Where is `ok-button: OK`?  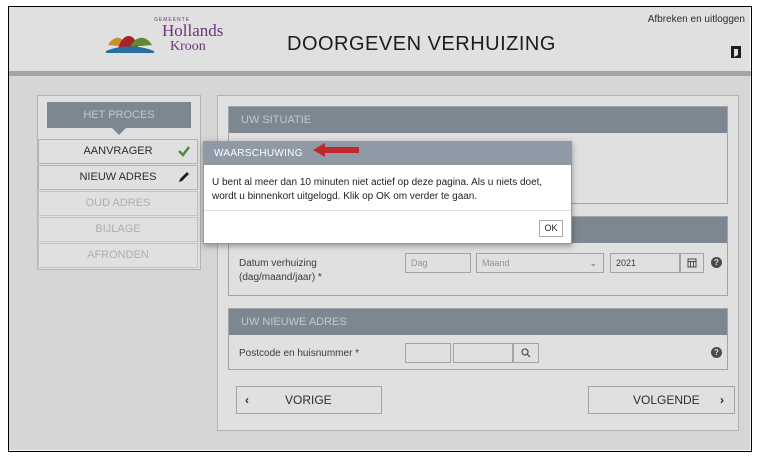 ok-button: OK is located at coordinates (551, 228).